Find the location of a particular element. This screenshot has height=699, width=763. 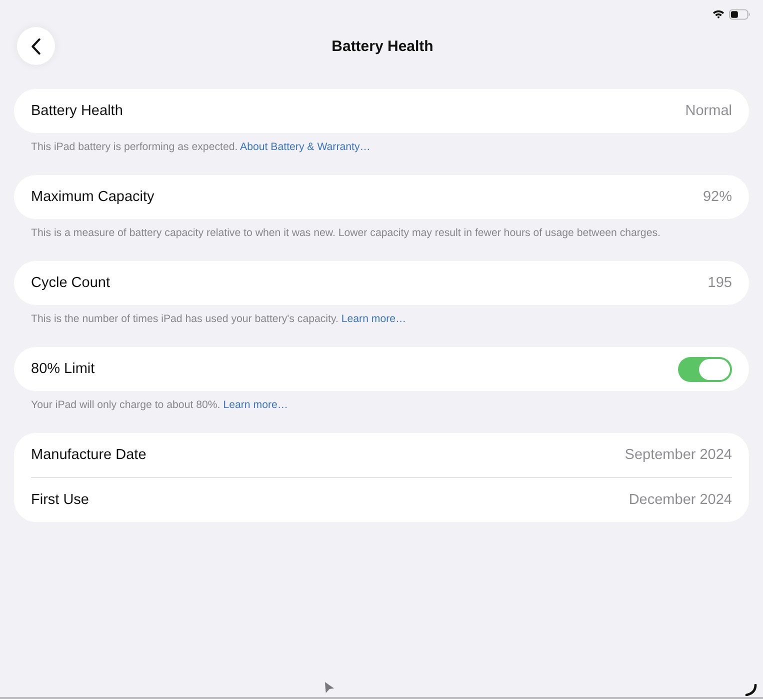

row-label: Cycle Count is located at coordinates (70, 283).